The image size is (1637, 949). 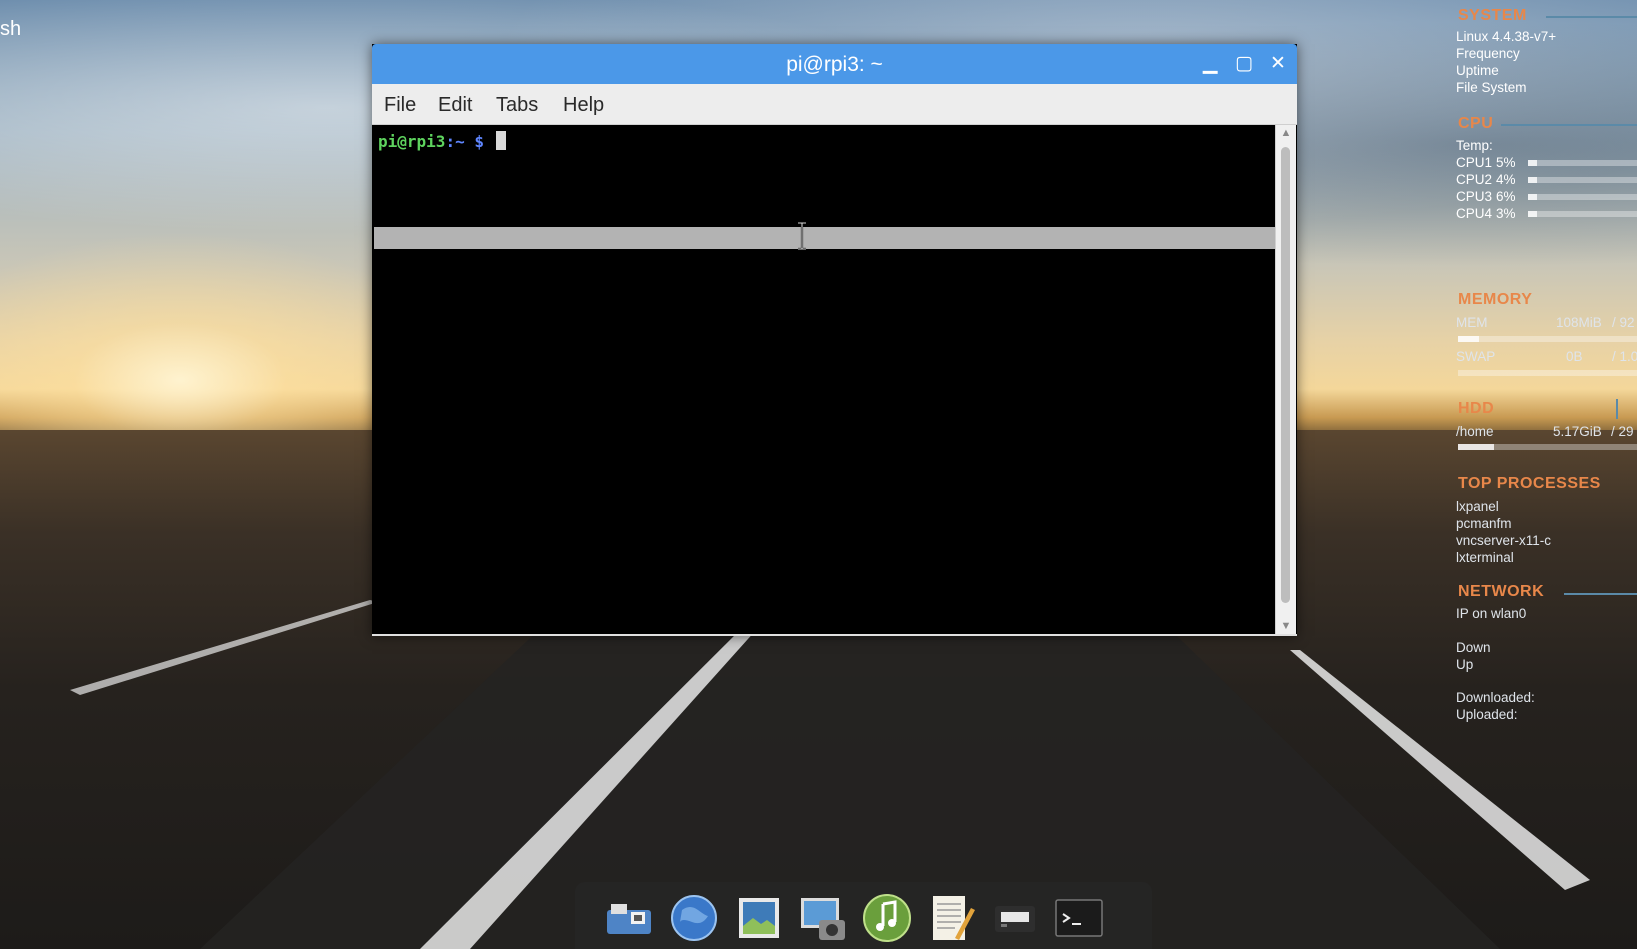 What do you see at coordinates (834, 635) in the screenshot?
I see `window-bottom-border` at bounding box center [834, 635].